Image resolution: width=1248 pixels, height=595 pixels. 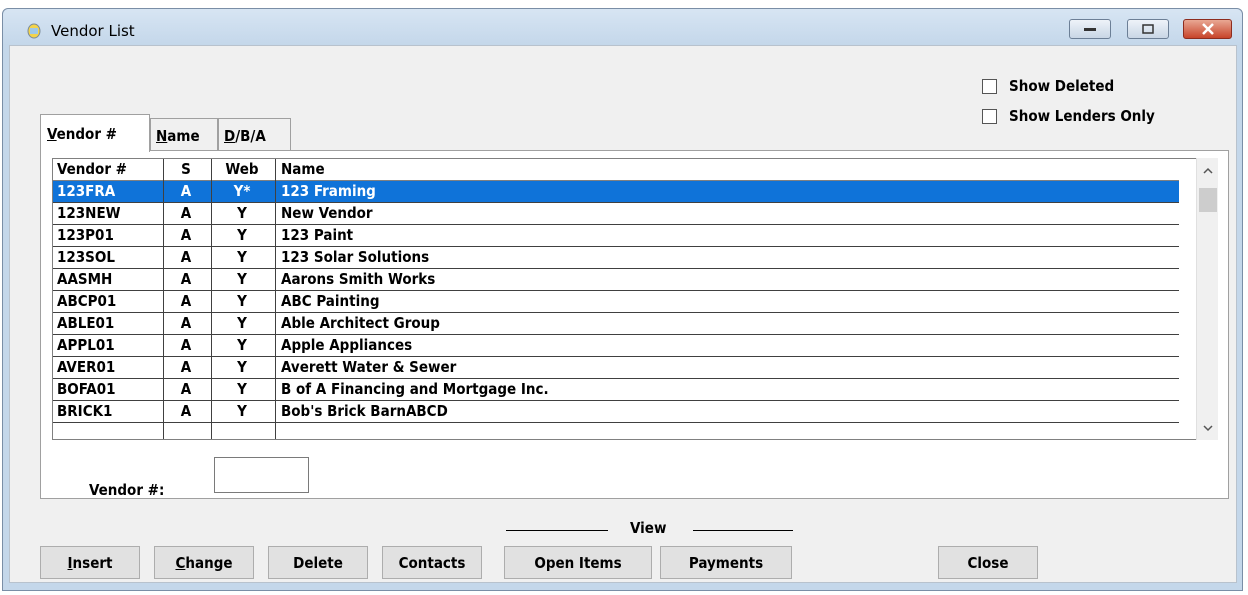 I want to click on cell-name: Bob's Brick BarnABCD, so click(x=364, y=411).